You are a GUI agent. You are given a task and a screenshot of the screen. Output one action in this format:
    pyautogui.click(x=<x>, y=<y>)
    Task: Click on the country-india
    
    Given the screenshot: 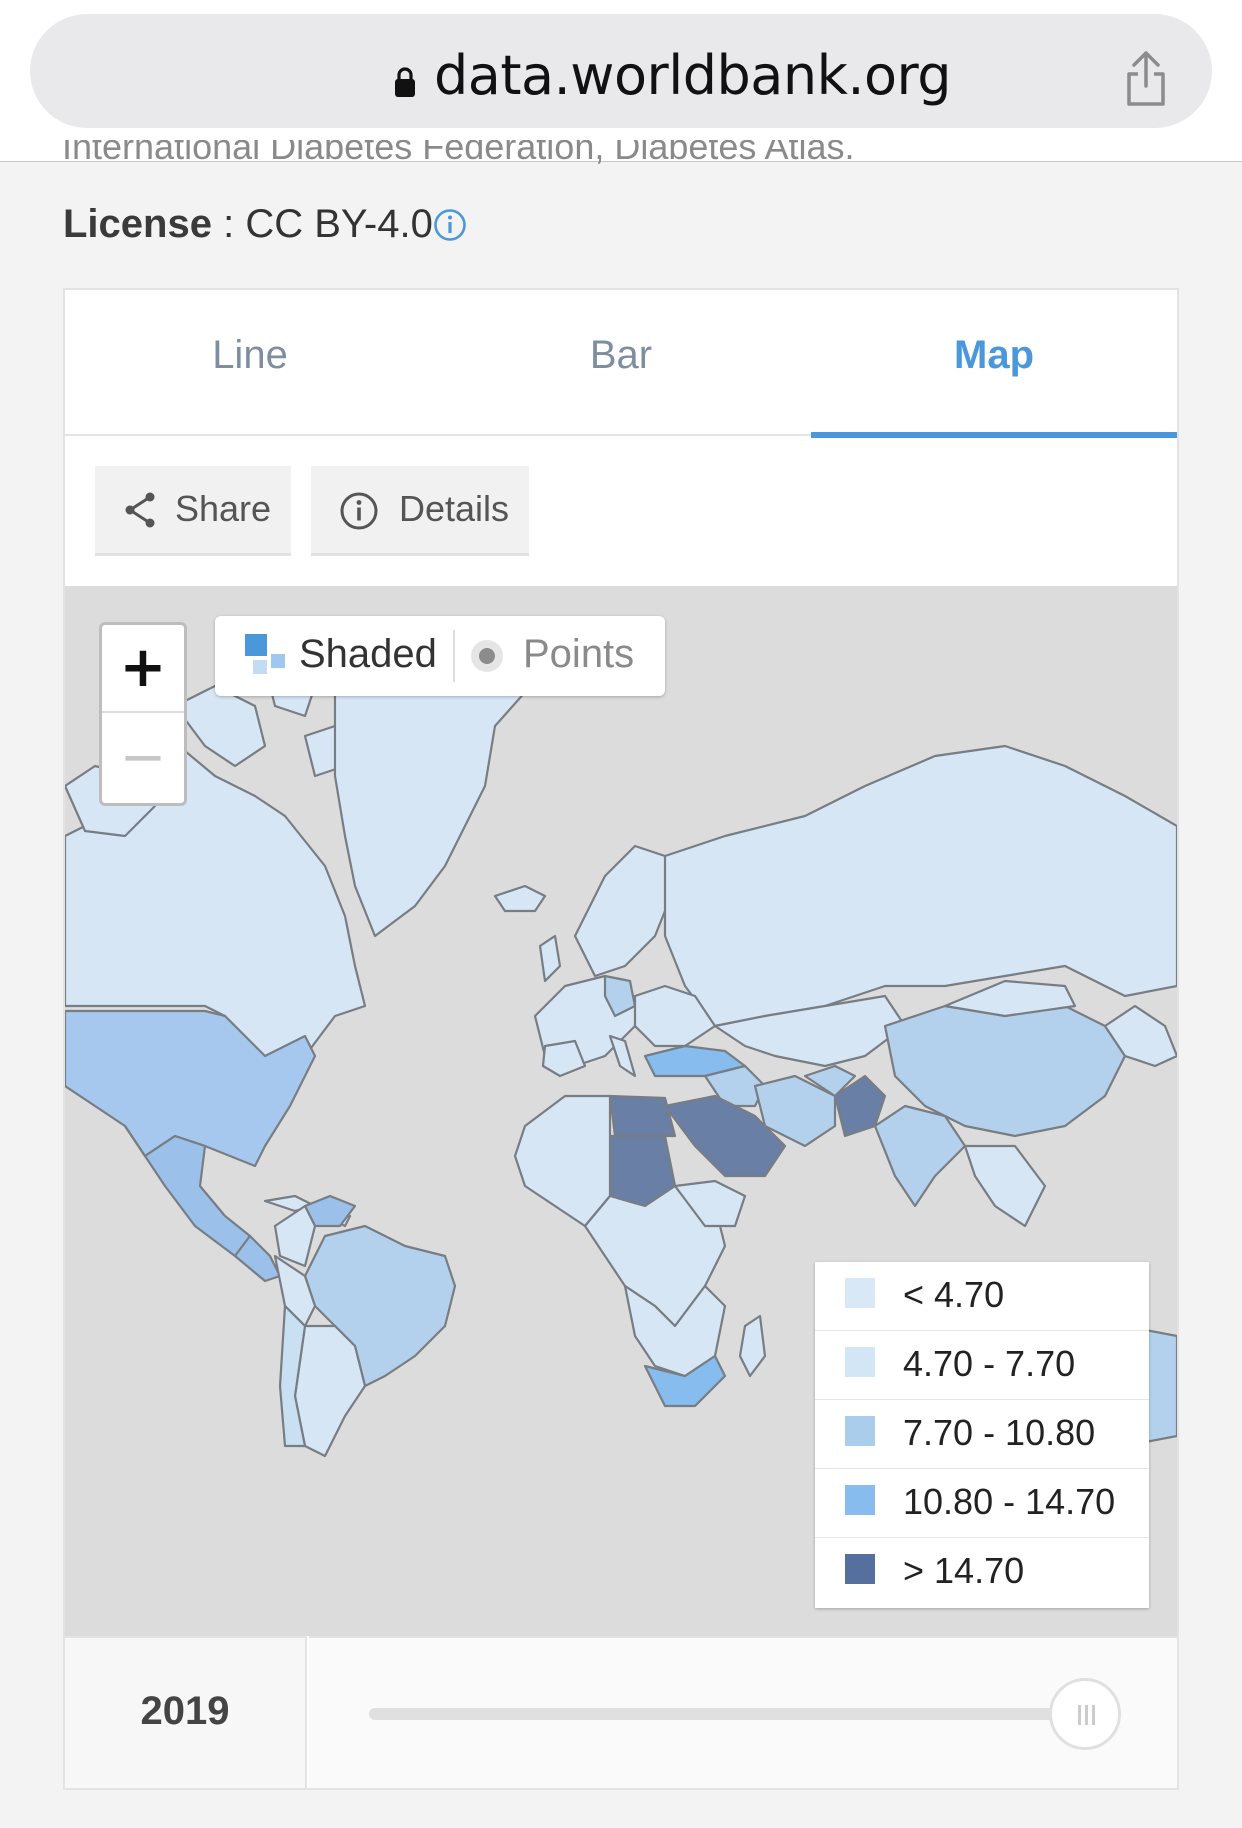 What is the action you would take?
    pyautogui.click(x=920, y=1156)
    